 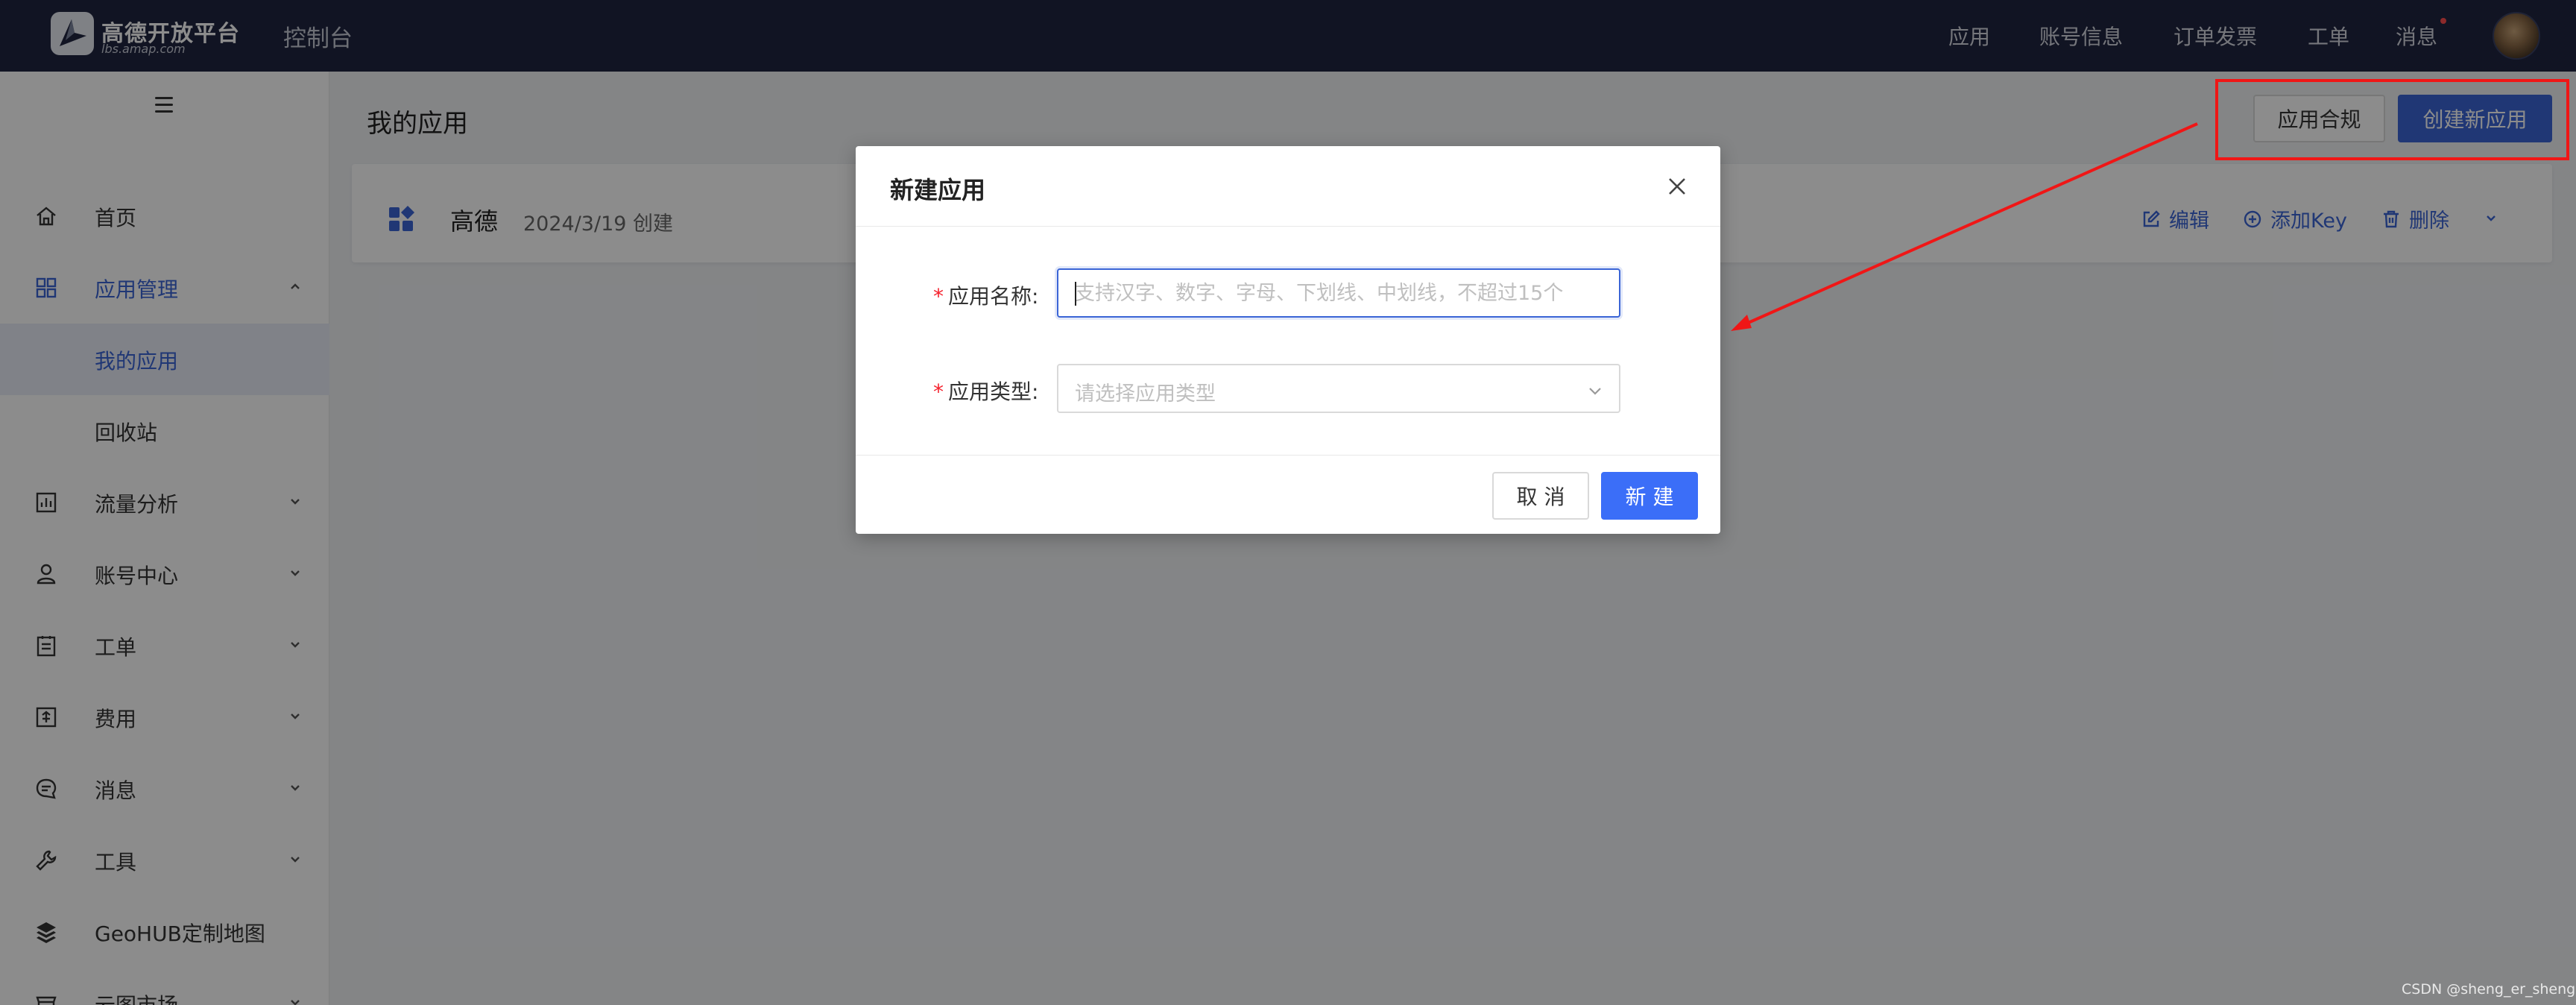 I want to click on dialog-header: 新建应用, so click(x=1288, y=186).